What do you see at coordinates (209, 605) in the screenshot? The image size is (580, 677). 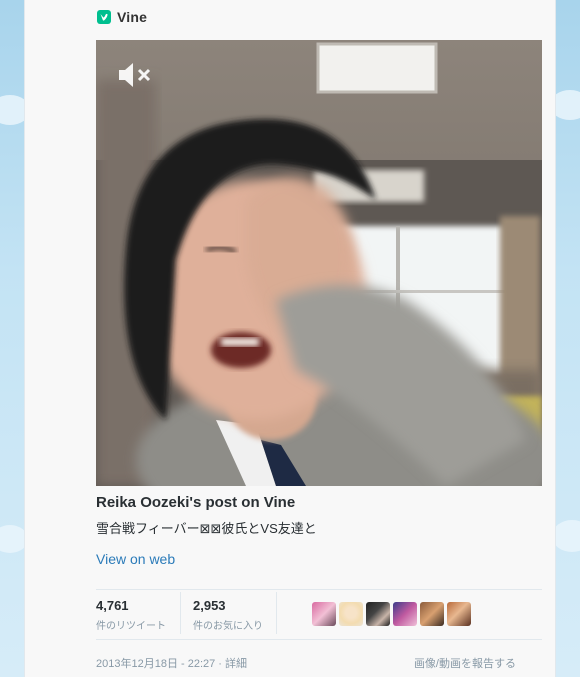 I see `favorite-count: 2,953` at bounding box center [209, 605].